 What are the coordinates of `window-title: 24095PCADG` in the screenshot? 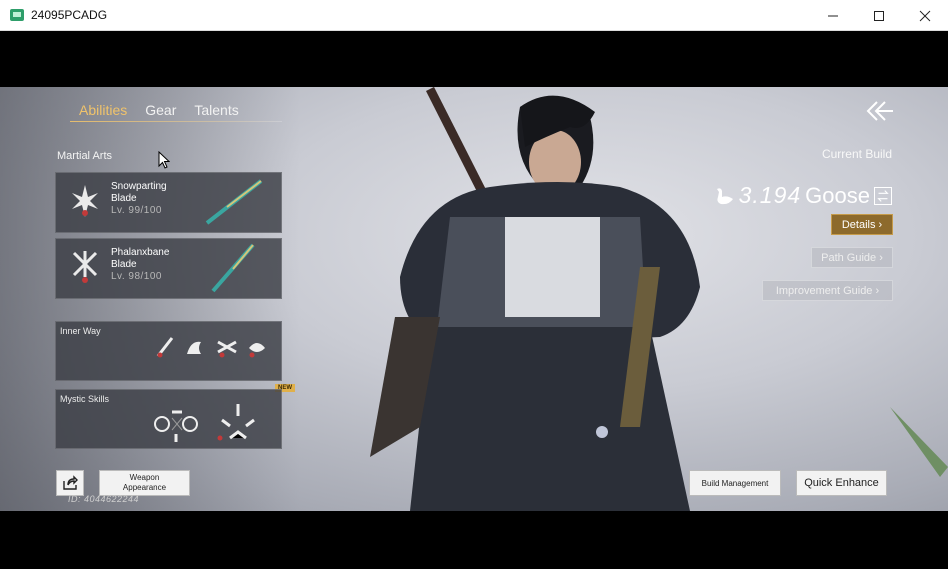 It's located at (69, 15).